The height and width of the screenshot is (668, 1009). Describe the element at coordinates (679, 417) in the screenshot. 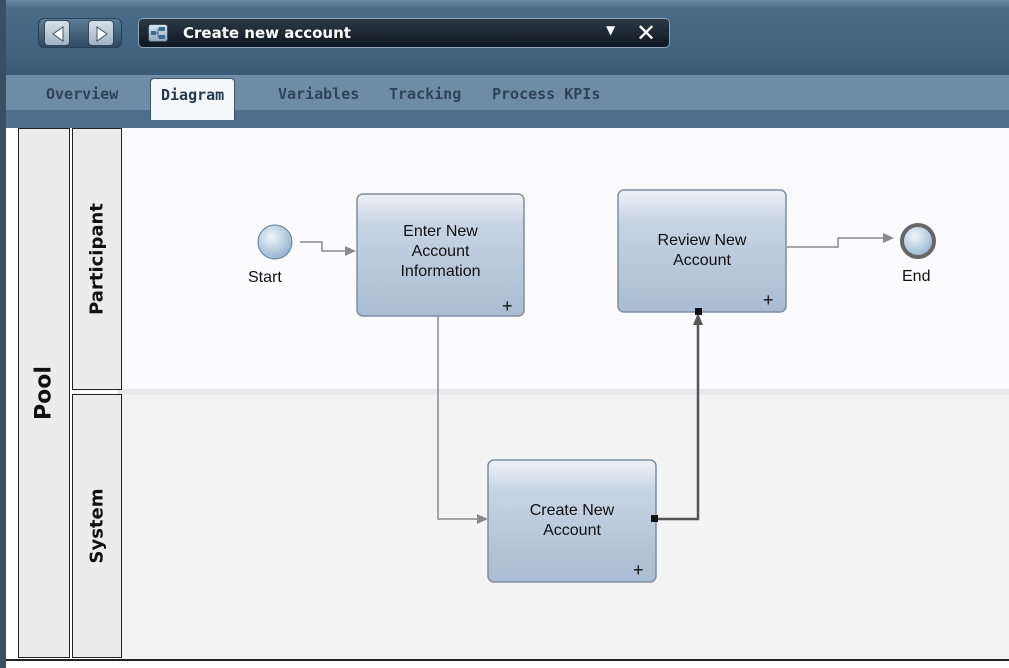

I see `sequence-flow-create-to-review` at that location.